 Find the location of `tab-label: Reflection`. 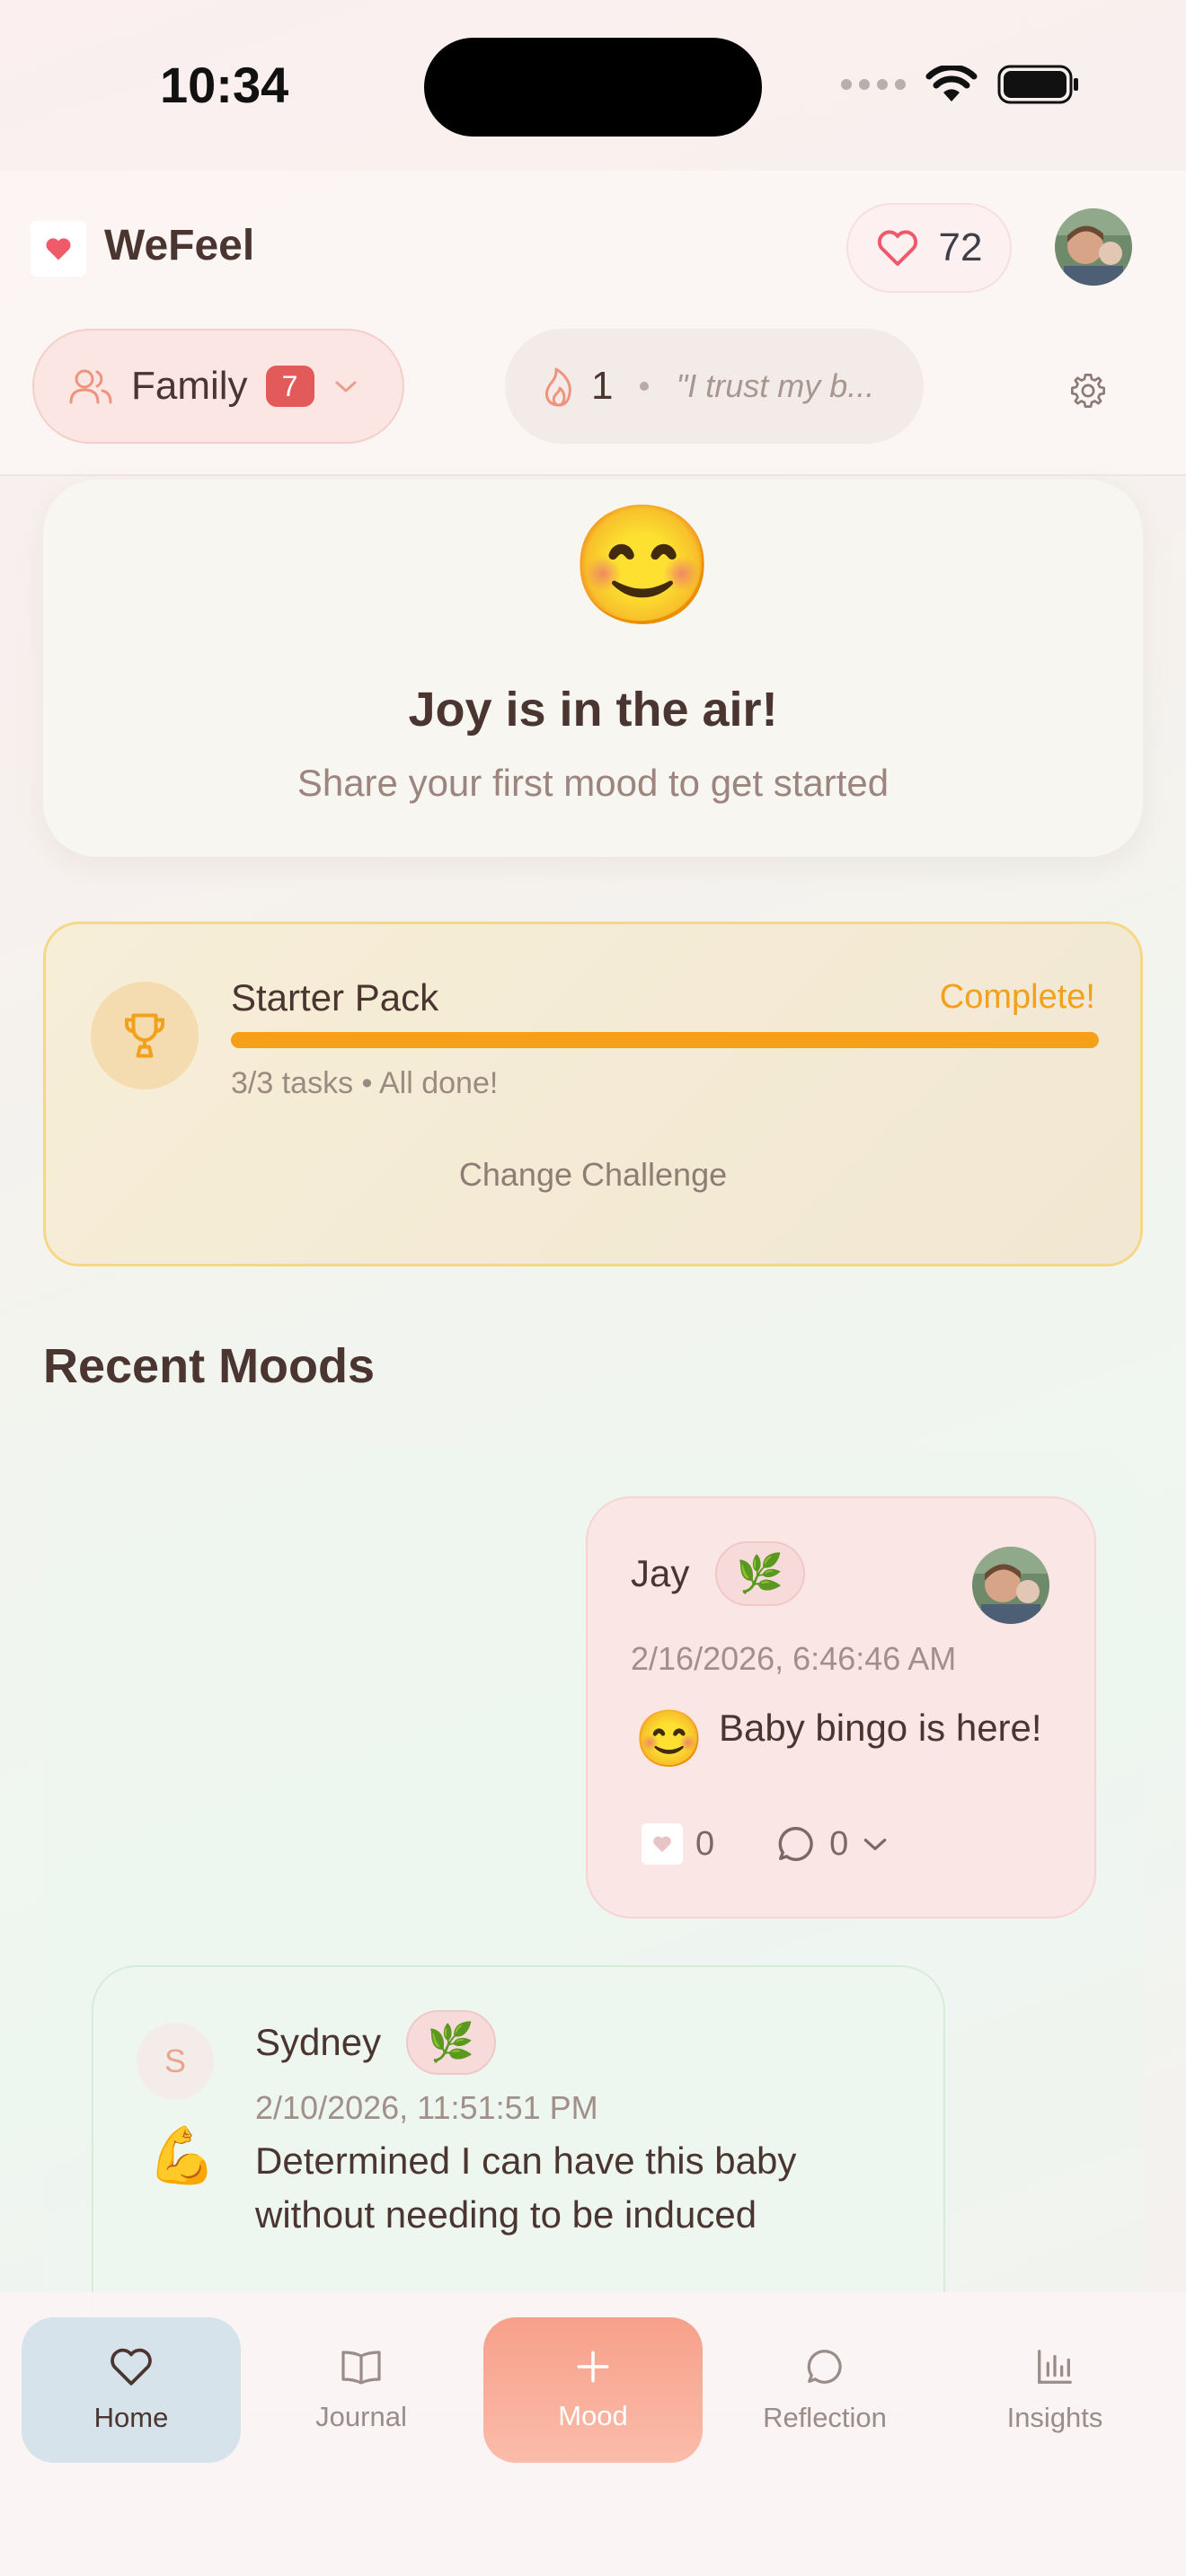

tab-label: Reflection is located at coordinates (825, 2417).